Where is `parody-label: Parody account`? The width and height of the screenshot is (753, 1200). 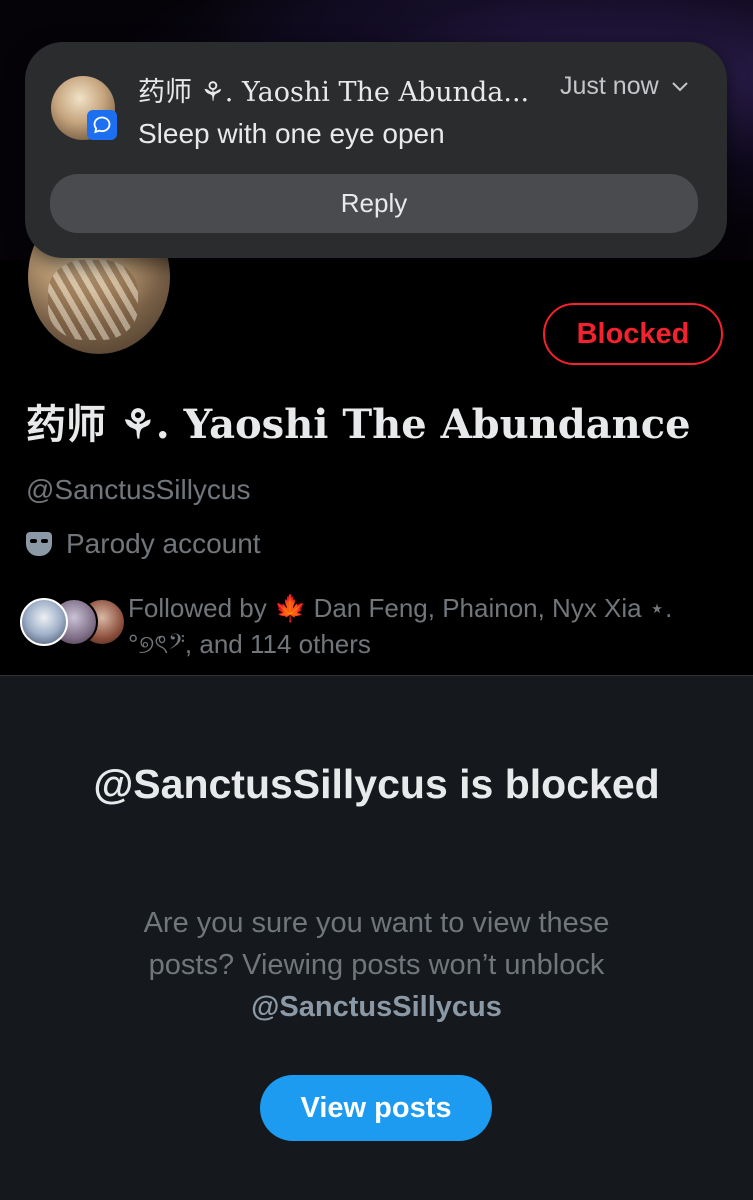
parody-label: Parody account is located at coordinates (163, 543).